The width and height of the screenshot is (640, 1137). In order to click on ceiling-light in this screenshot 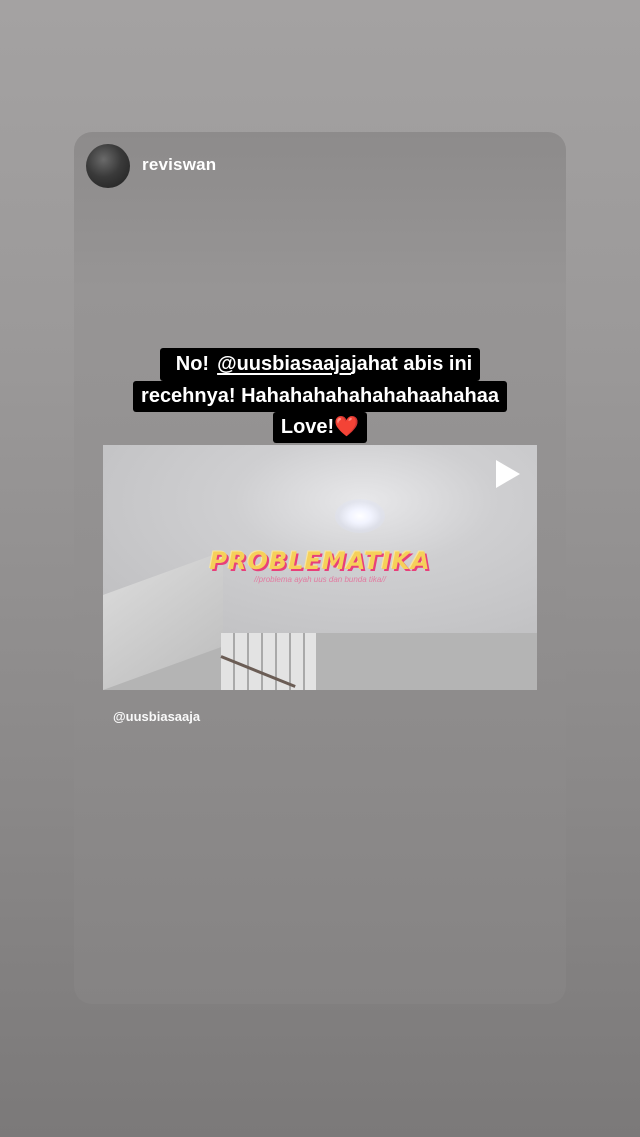, I will do `click(360, 516)`.